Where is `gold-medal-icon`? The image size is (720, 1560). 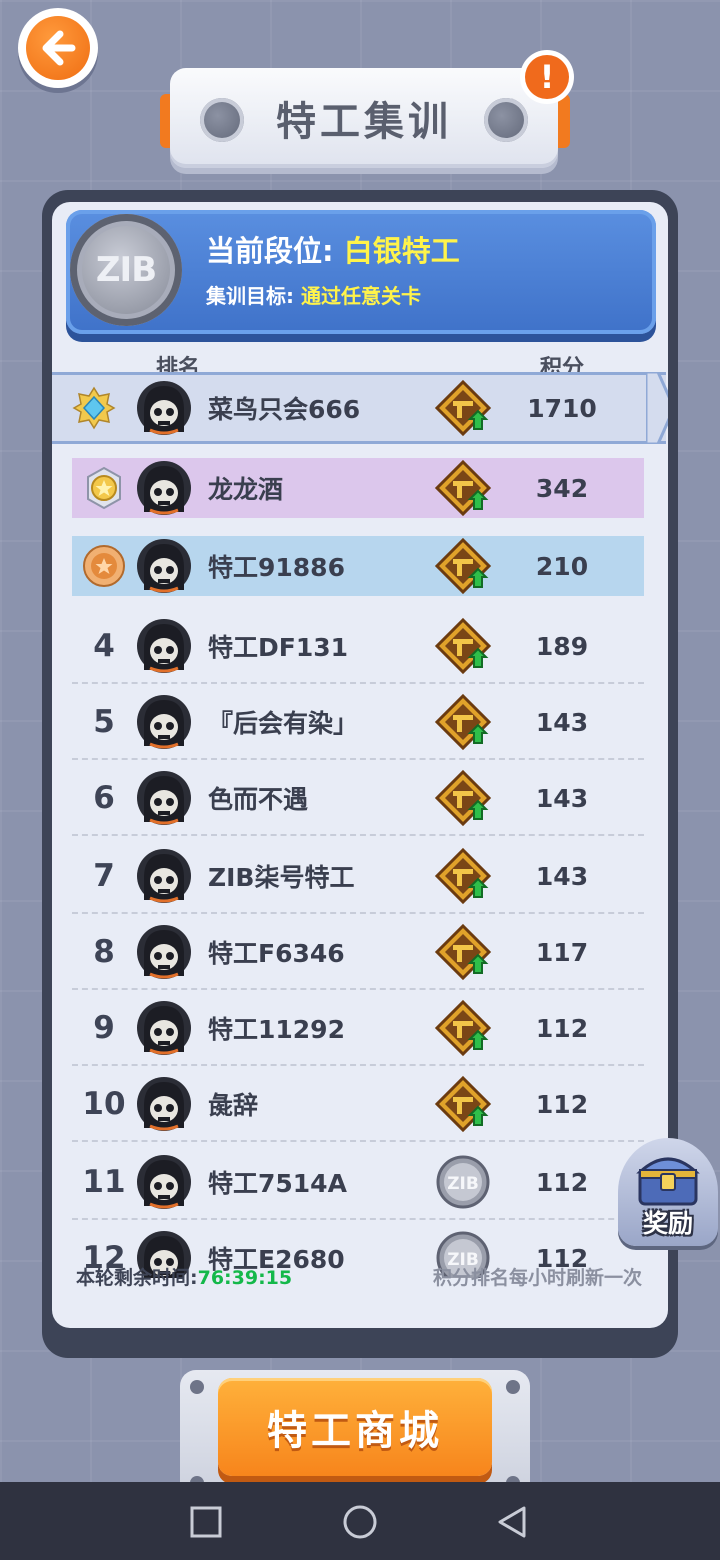
gold-medal-icon is located at coordinates (104, 488).